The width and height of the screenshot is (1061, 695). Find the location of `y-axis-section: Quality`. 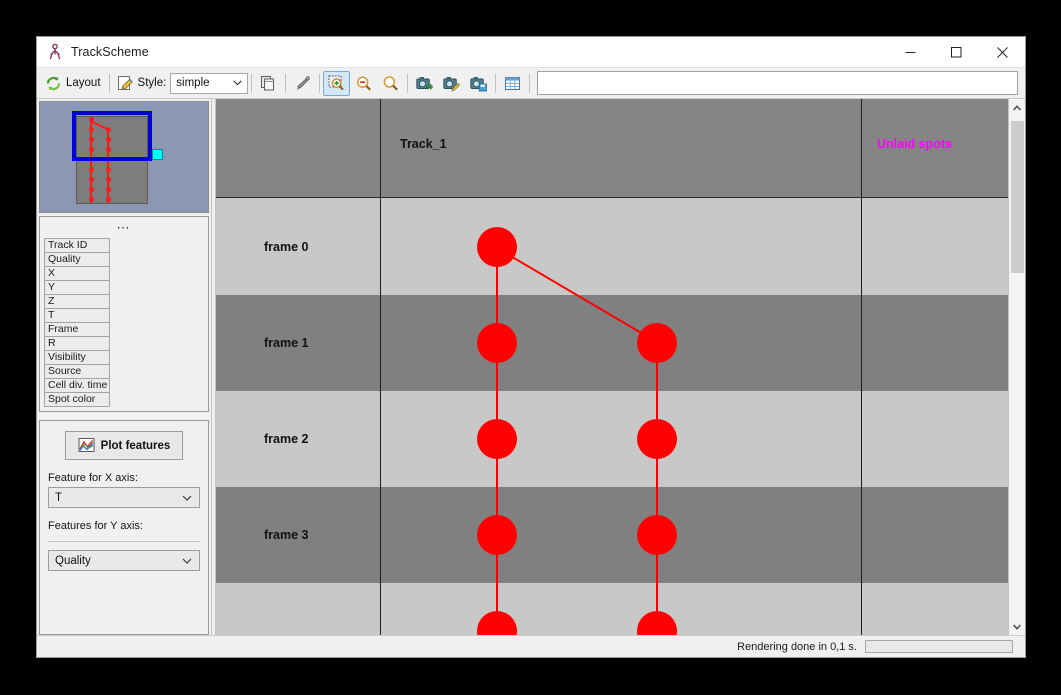

y-axis-section: Quality is located at coordinates (124, 556).